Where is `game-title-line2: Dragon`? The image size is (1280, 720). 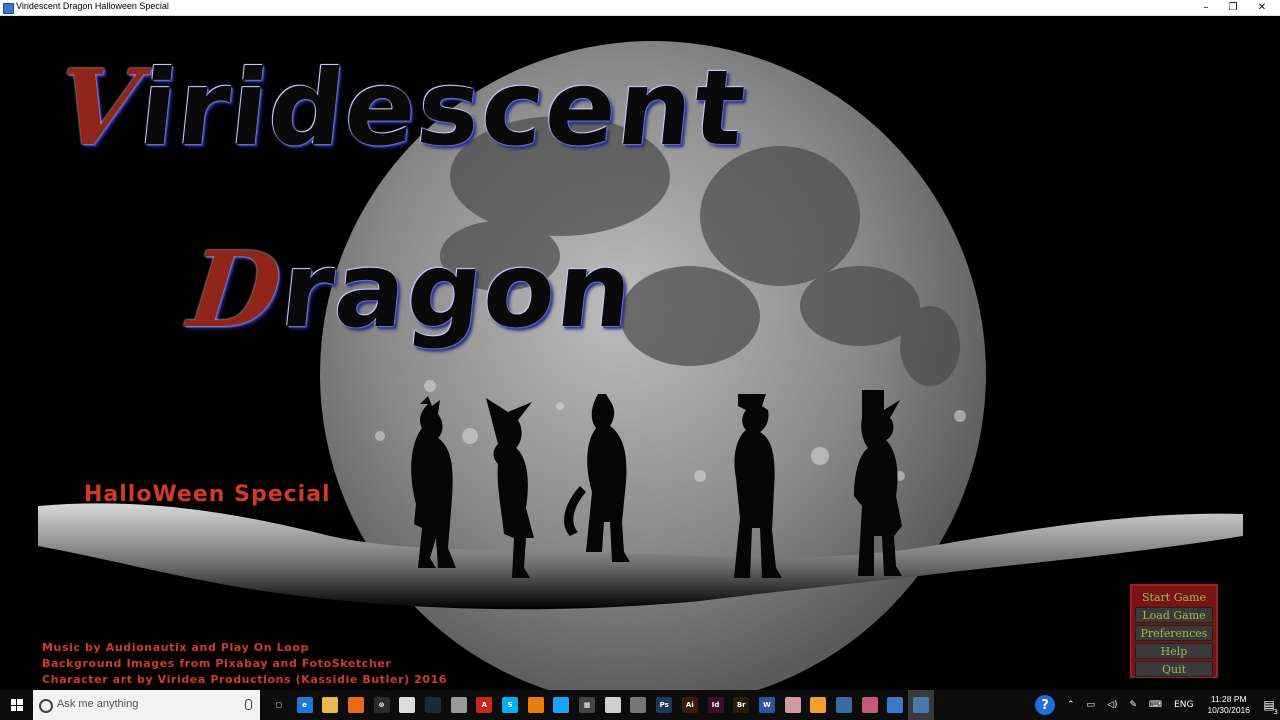 game-title-line2: Dragon is located at coordinates (412, 289).